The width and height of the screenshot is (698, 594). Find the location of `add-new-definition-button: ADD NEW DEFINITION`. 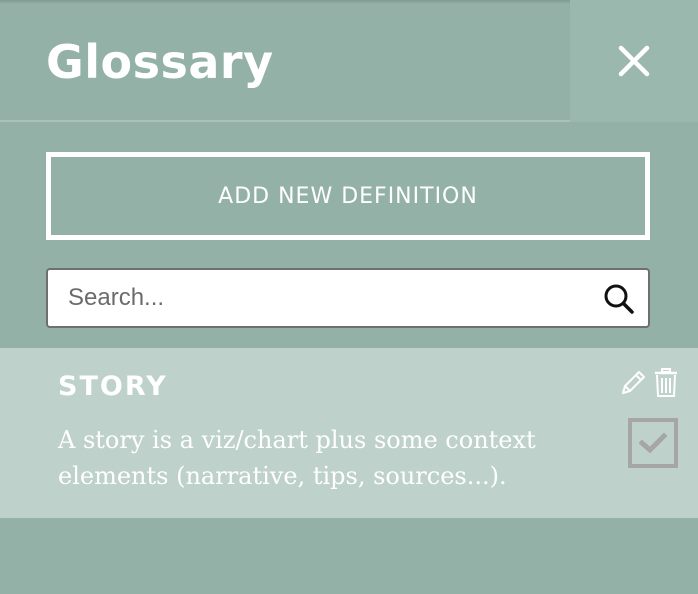

add-new-definition-button: ADD NEW DEFINITION is located at coordinates (348, 196).